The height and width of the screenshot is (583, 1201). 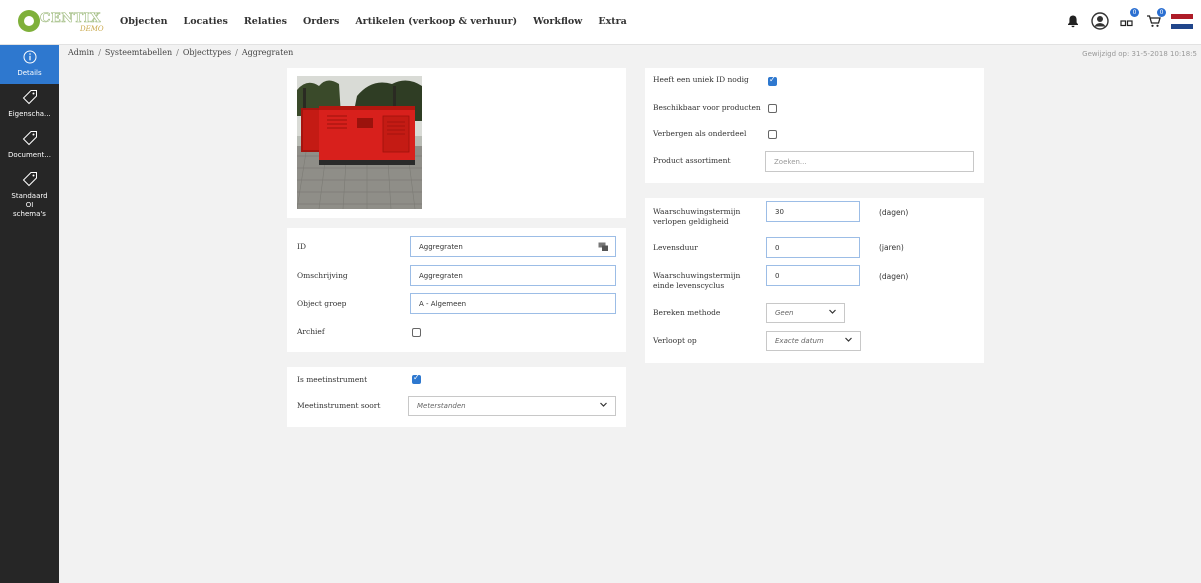 I want to click on waarsch-geldig-input: 30, so click(x=813, y=211).